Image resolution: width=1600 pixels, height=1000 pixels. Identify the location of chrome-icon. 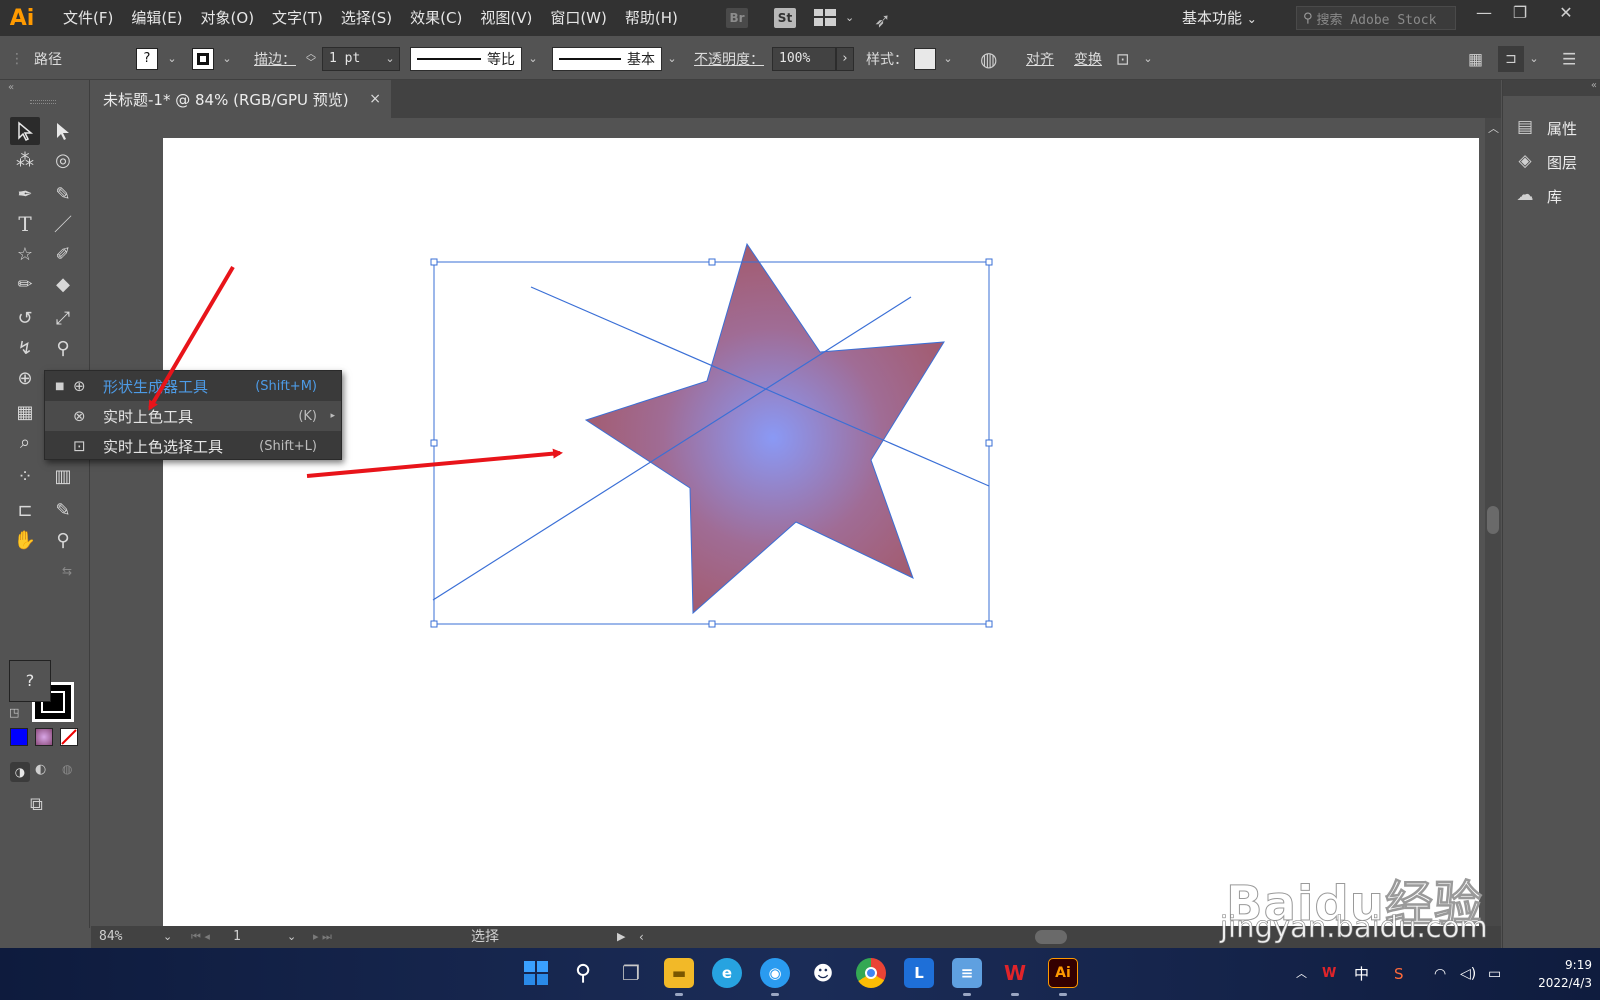
(871, 973).